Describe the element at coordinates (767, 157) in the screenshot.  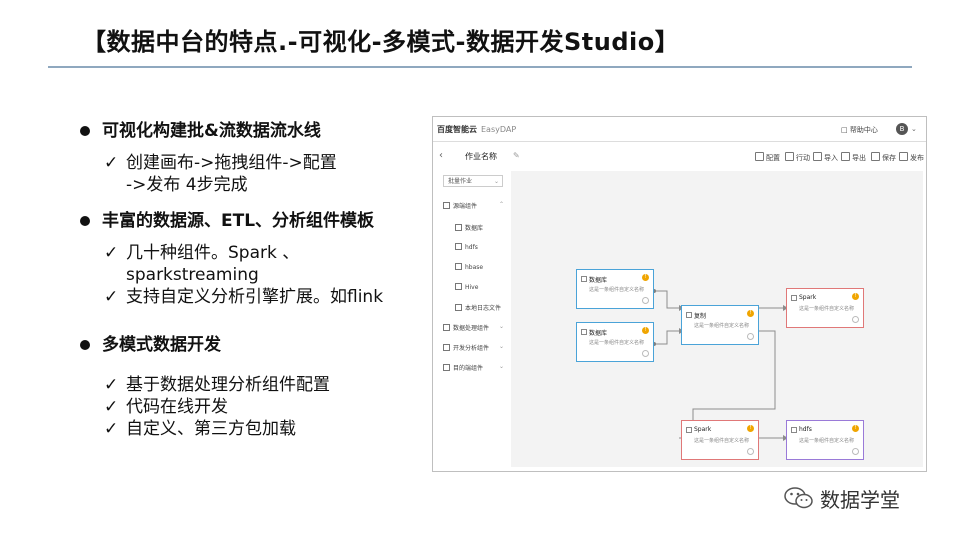
I see `toolbar-config-button: 配置` at that location.